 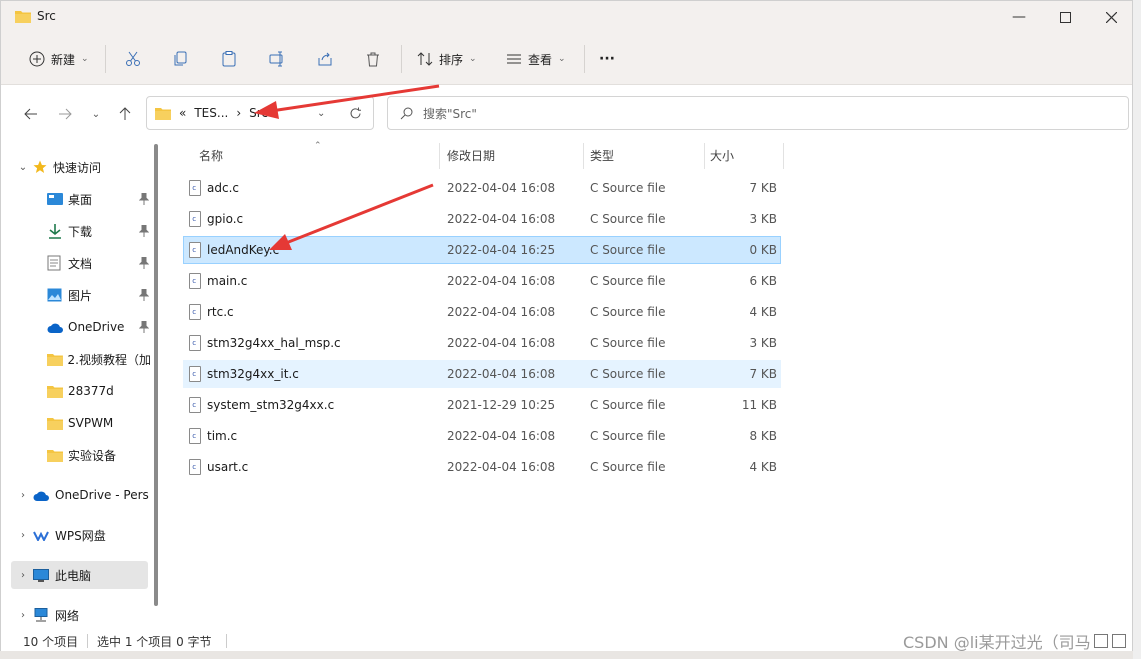 I want to click on share-button, so click(x=325, y=59).